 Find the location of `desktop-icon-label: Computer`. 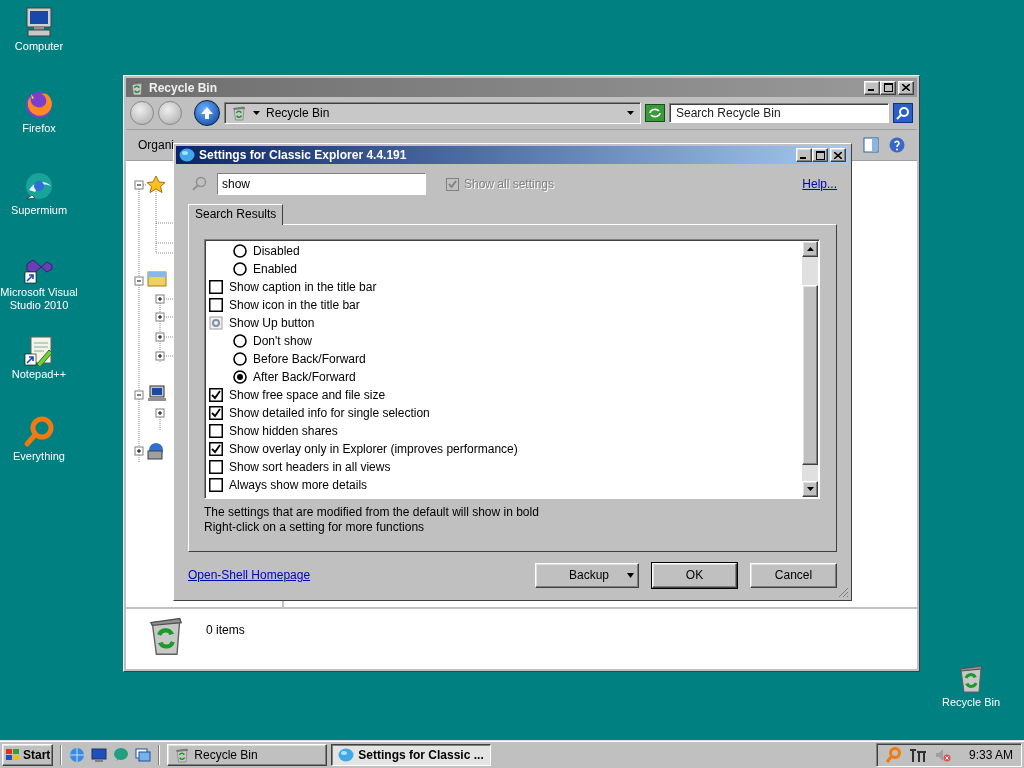

desktop-icon-label: Computer is located at coordinates (39, 46).